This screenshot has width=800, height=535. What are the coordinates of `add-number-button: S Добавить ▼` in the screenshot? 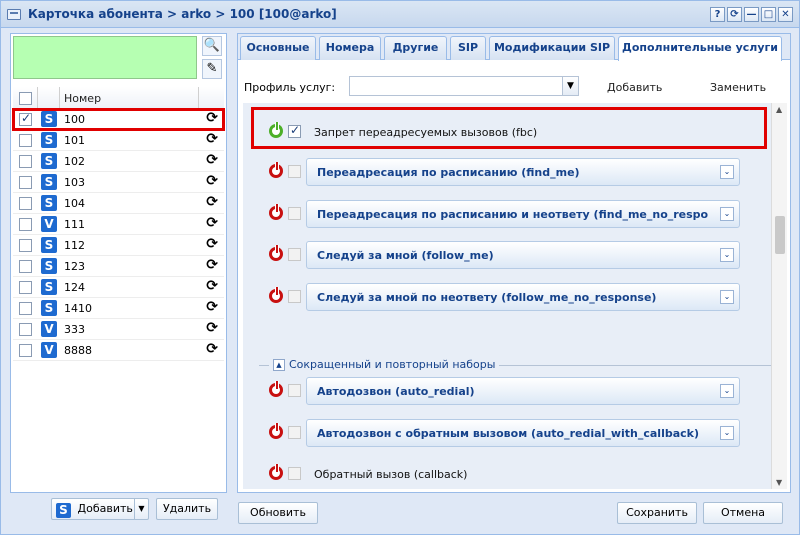 It's located at (100, 509).